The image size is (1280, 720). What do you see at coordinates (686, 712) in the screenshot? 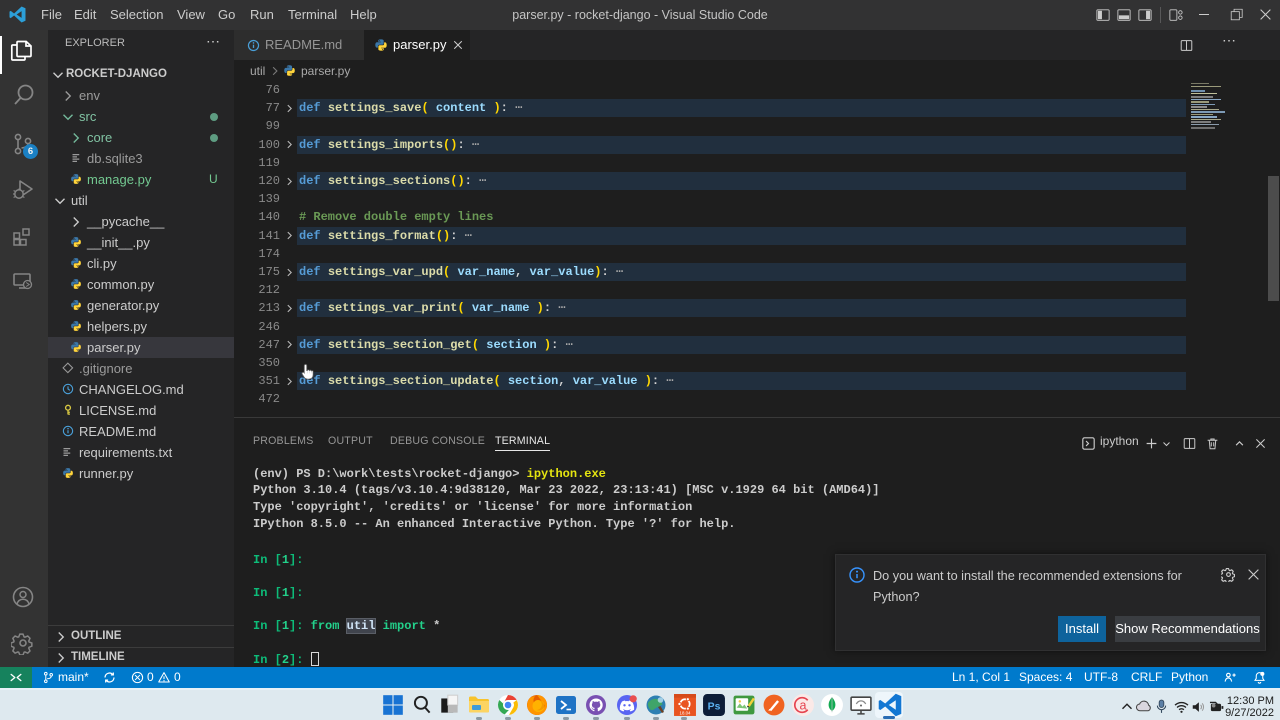
I see `svg-text: 18.04` at bounding box center [686, 712].